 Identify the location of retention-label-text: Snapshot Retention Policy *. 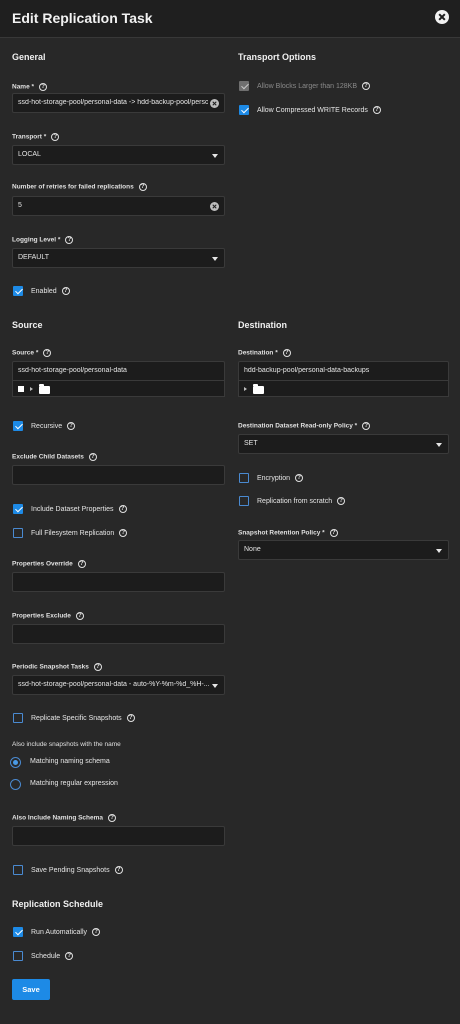
(281, 533).